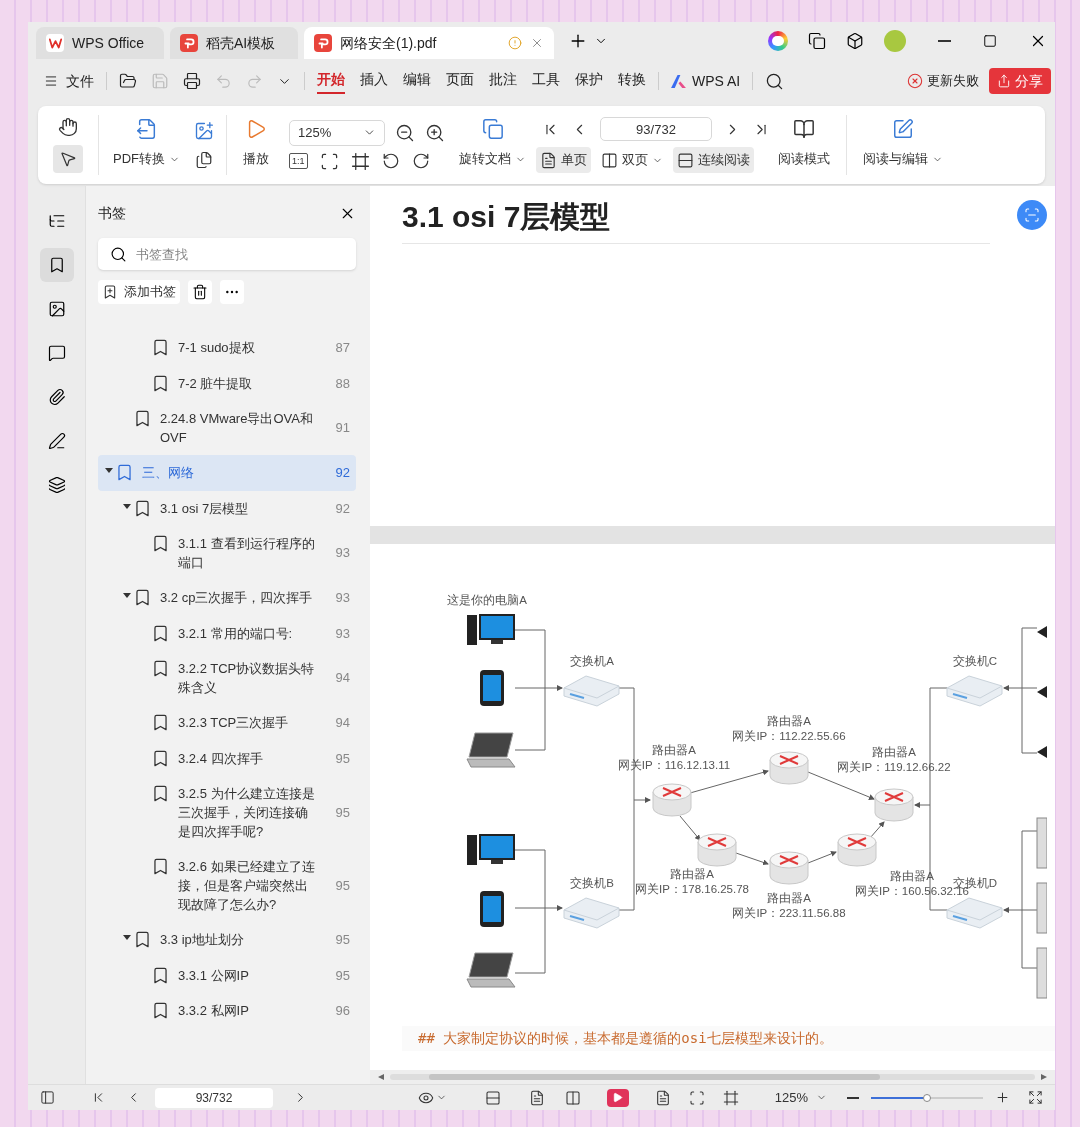 This screenshot has width=1080, height=1127. I want to click on play-icon, so click(618, 1097).